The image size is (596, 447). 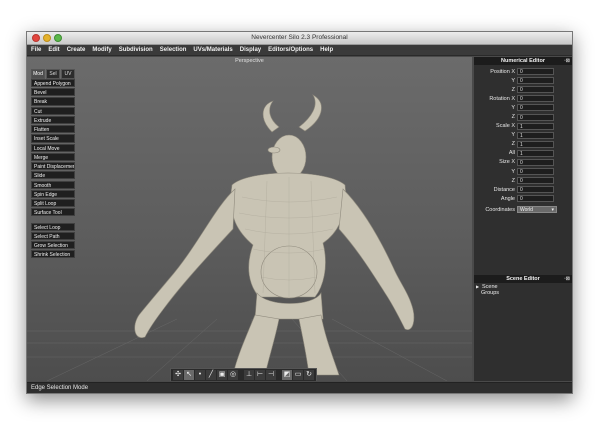 What do you see at coordinates (222, 375) in the screenshot?
I see `face-icon: ▣` at bounding box center [222, 375].